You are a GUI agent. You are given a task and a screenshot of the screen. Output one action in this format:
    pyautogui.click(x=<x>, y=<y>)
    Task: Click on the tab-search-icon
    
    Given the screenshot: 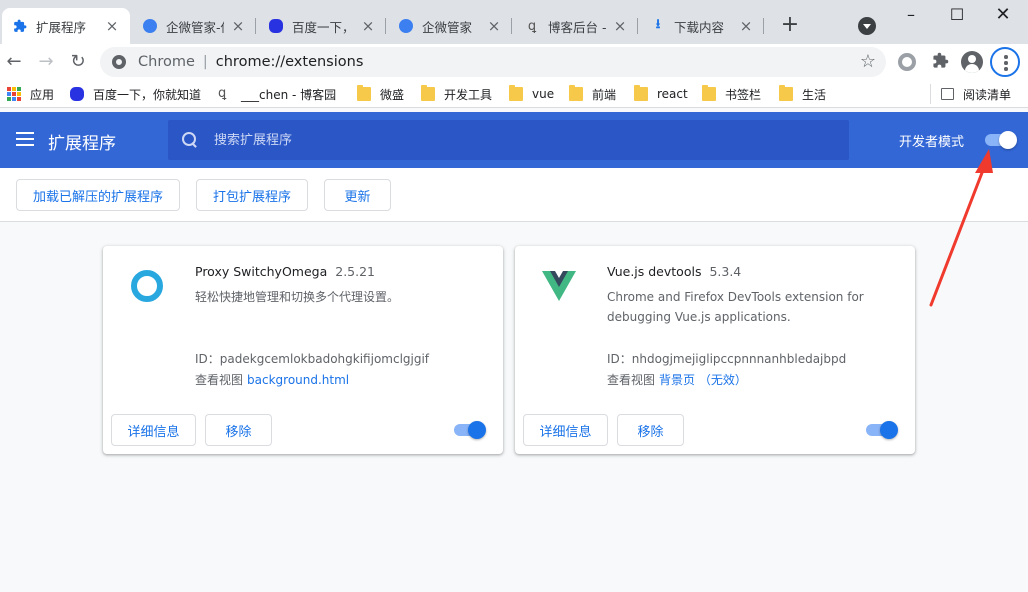 What is the action you would take?
    pyautogui.click(x=867, y=26)
    